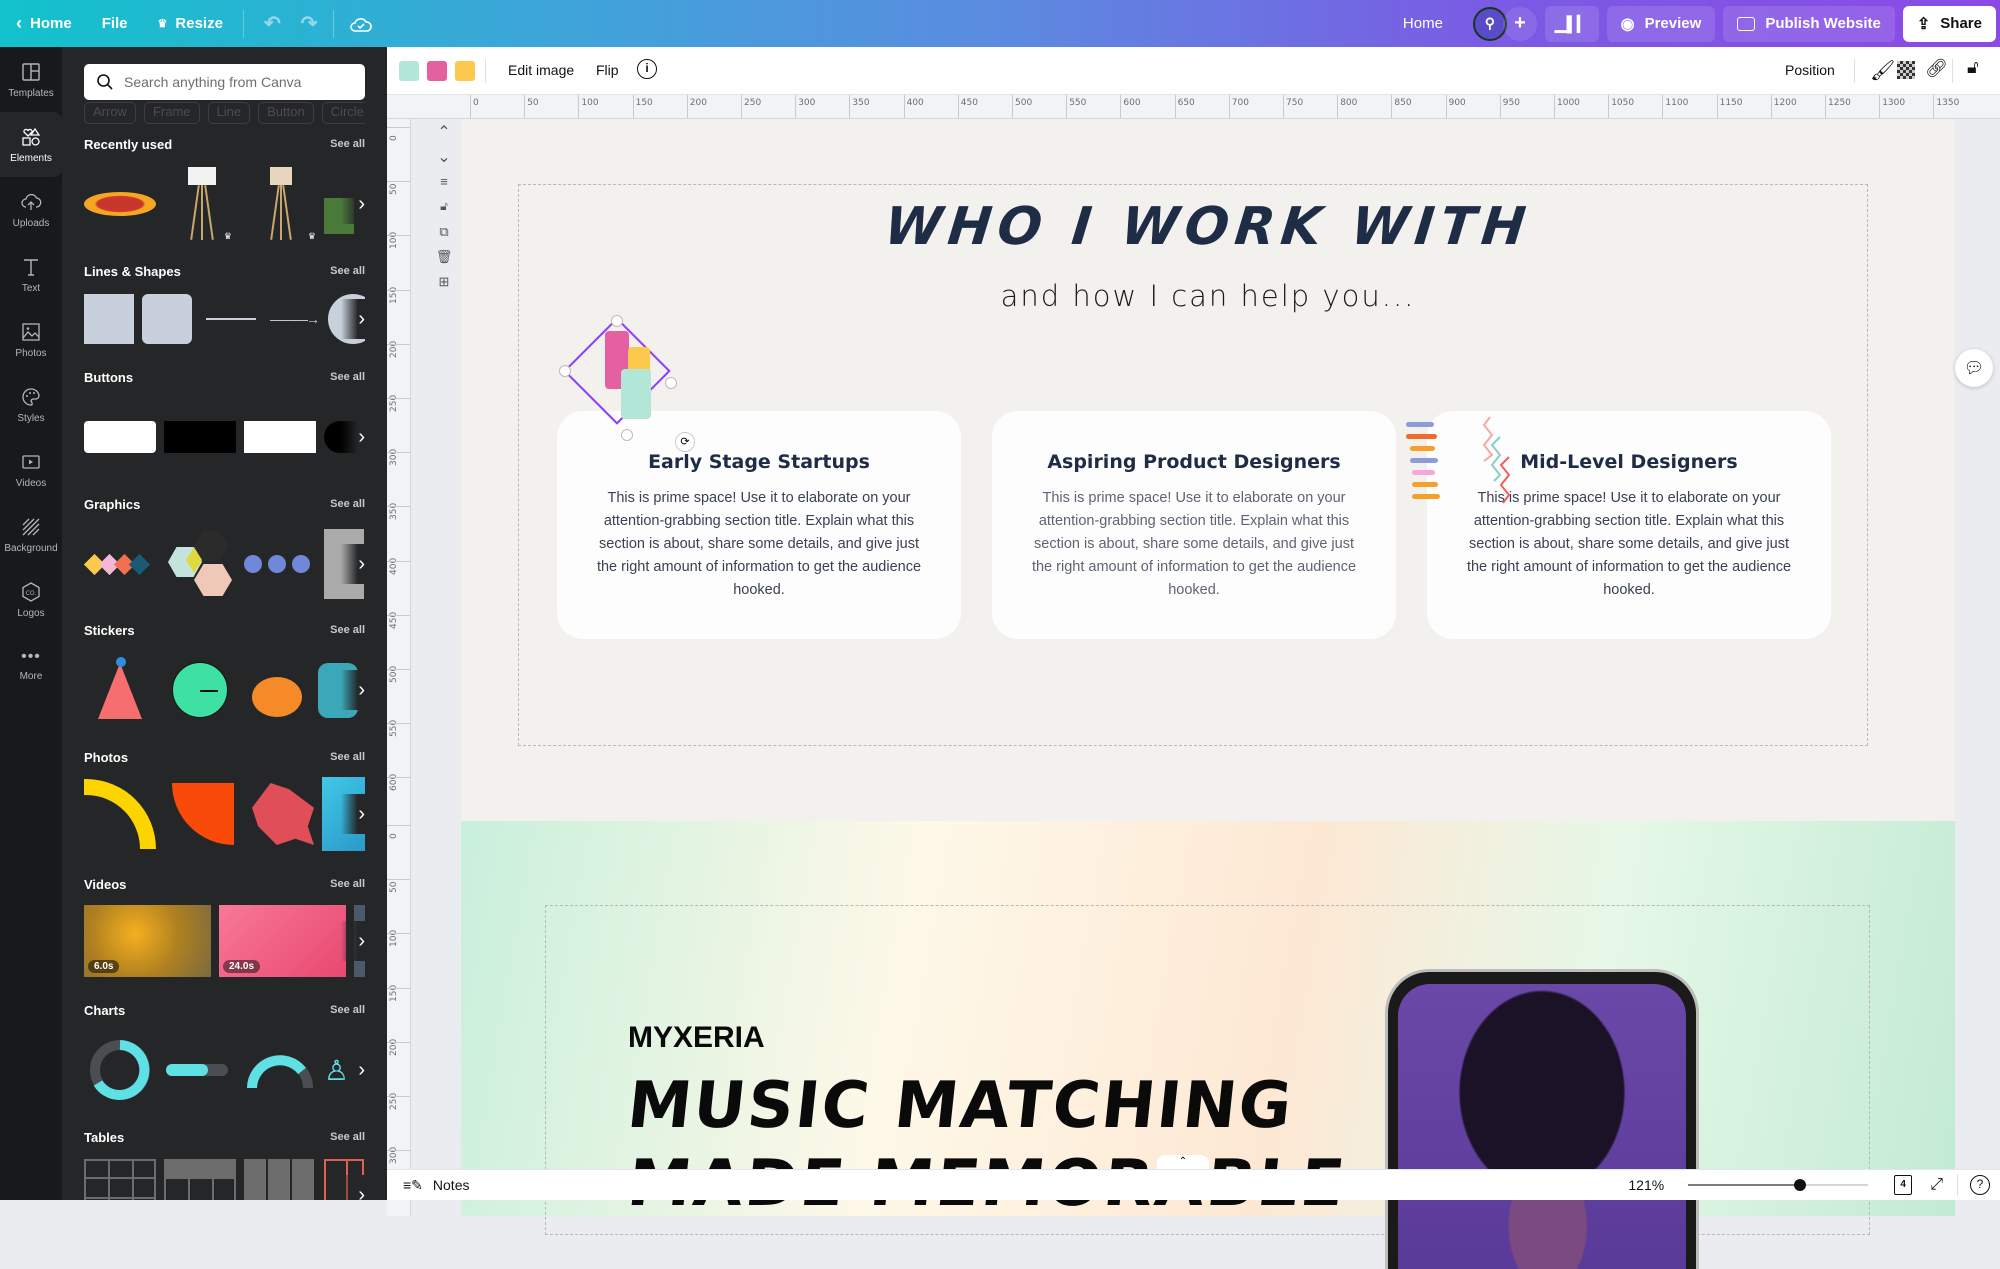 This screenshot has height=1269, width=2000. What do you see at coordinates (147, 941) in the screenshot?
I see `video-thumbnail: 6.0s` at bounding box center [147, 941].